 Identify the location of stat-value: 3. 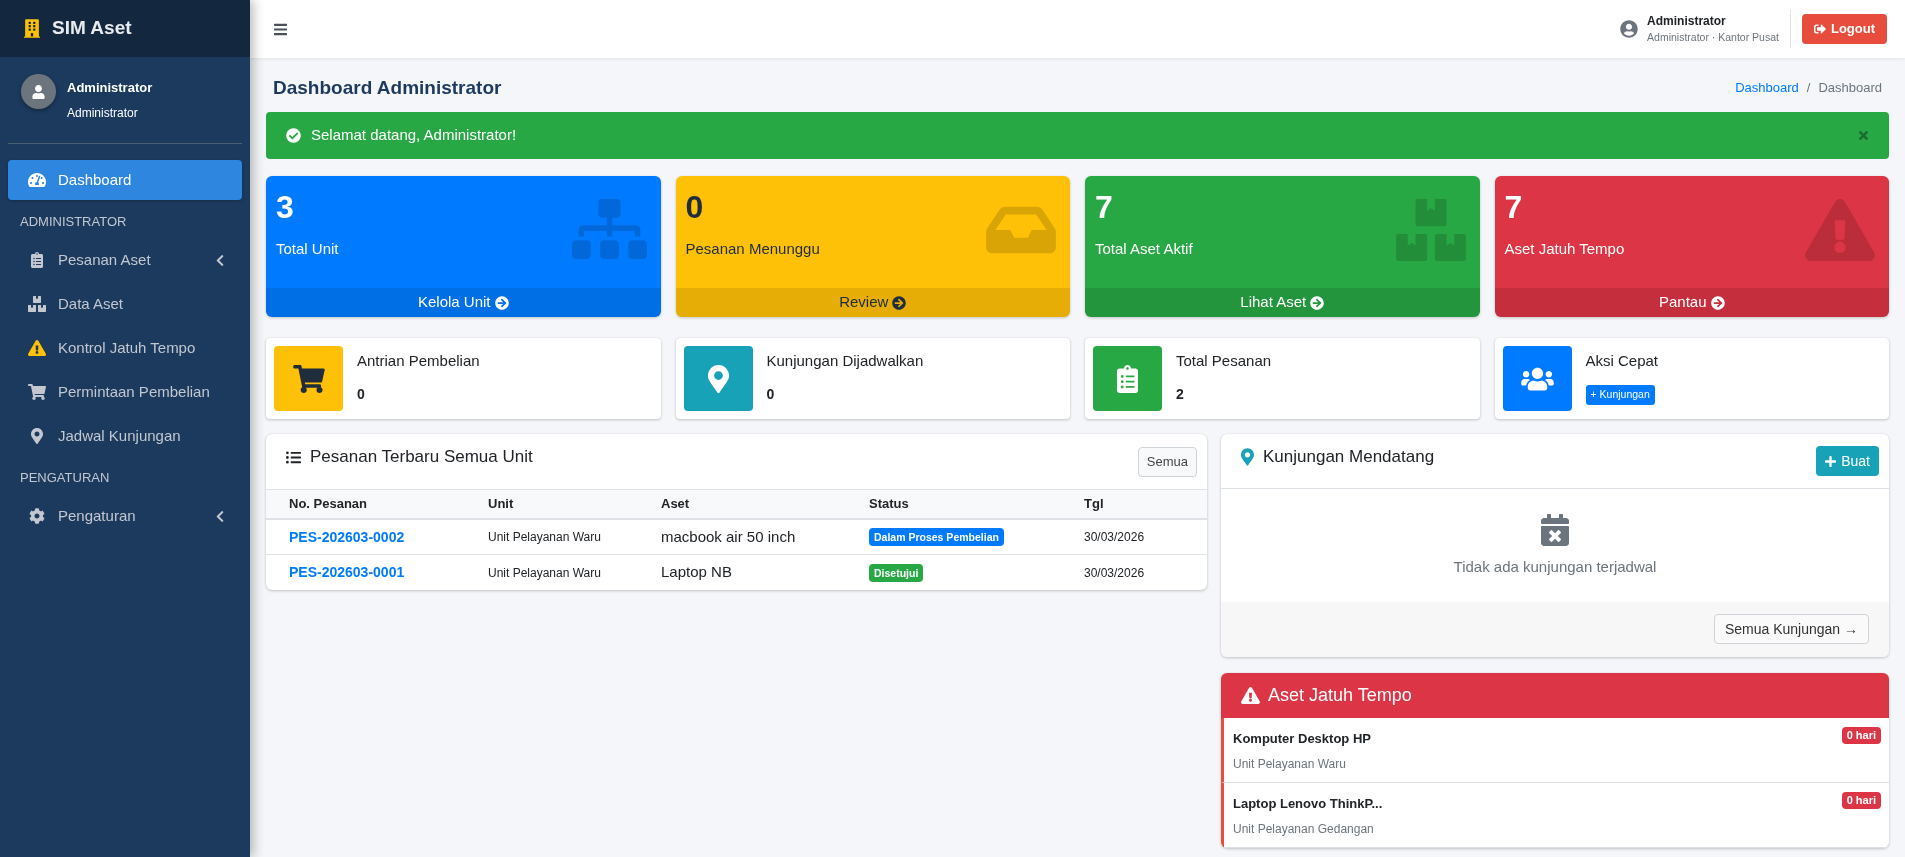
(285, 207).